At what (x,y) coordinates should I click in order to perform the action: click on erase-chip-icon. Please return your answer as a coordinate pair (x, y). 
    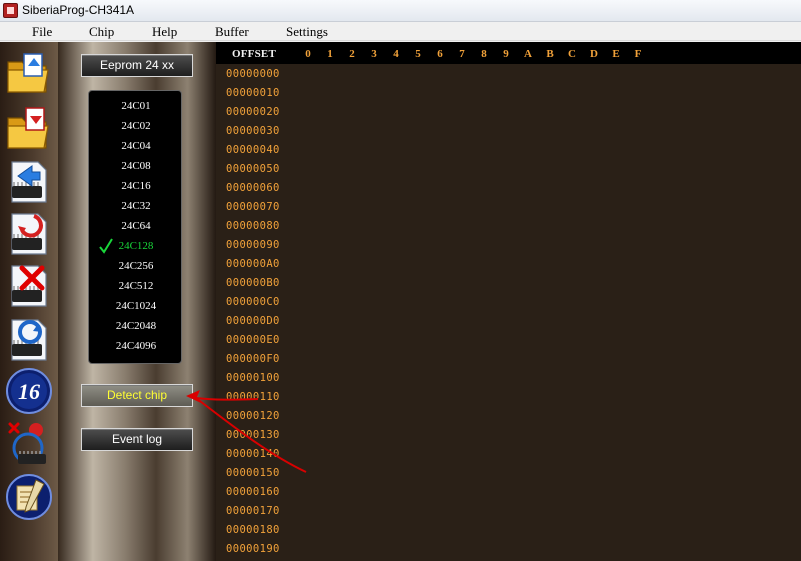
    Looking at the image, I should click on (29, 285).